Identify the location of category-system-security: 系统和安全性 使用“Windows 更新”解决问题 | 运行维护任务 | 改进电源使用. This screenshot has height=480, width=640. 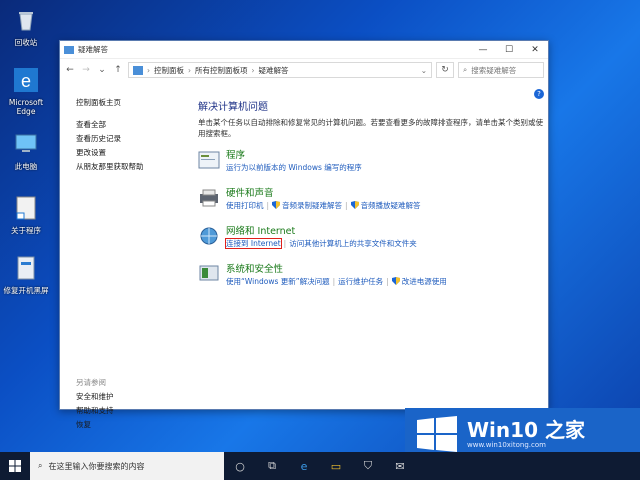
(322, 276).